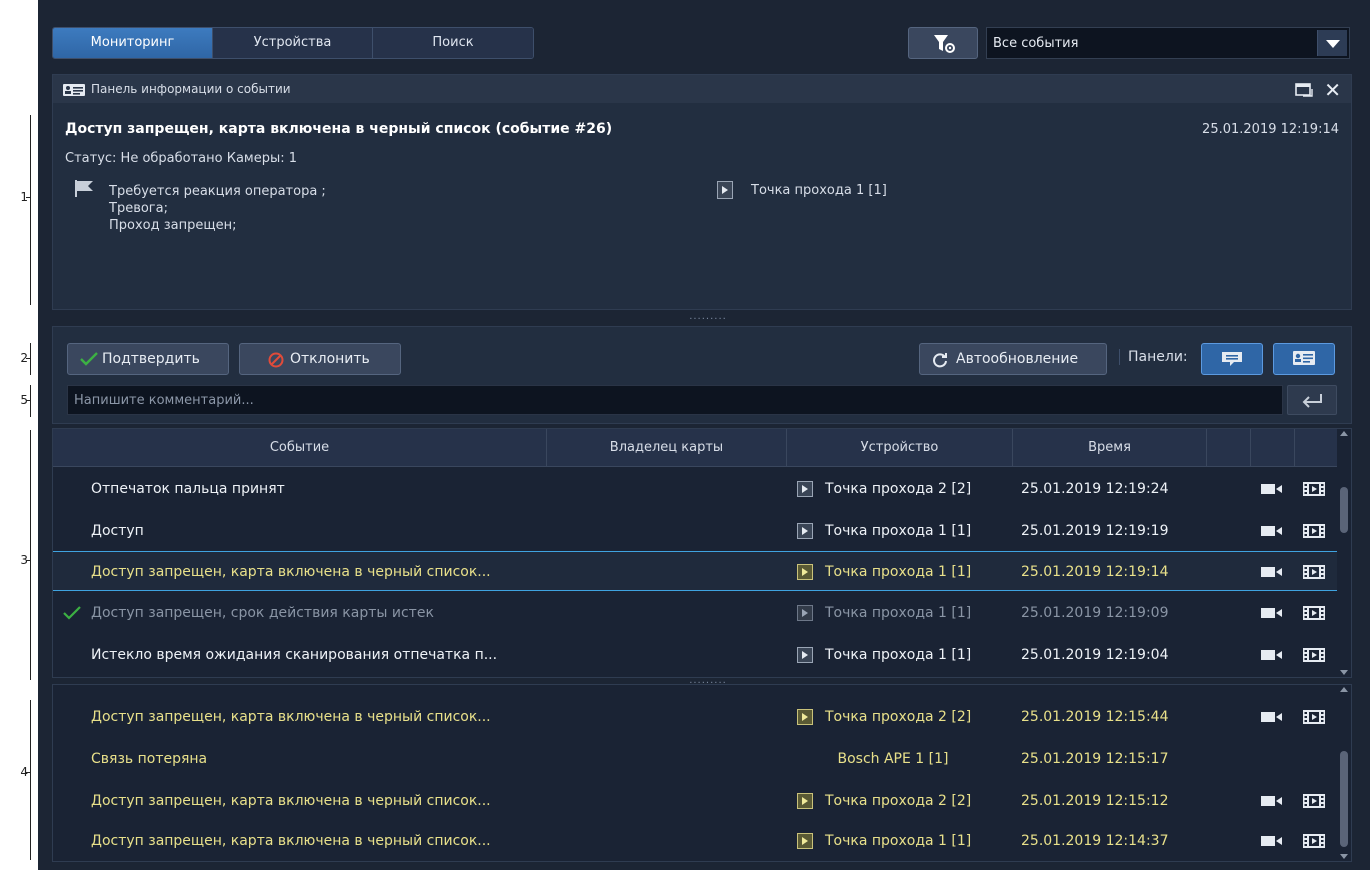  I want to click on id-card-icon, so click(1304, 358).